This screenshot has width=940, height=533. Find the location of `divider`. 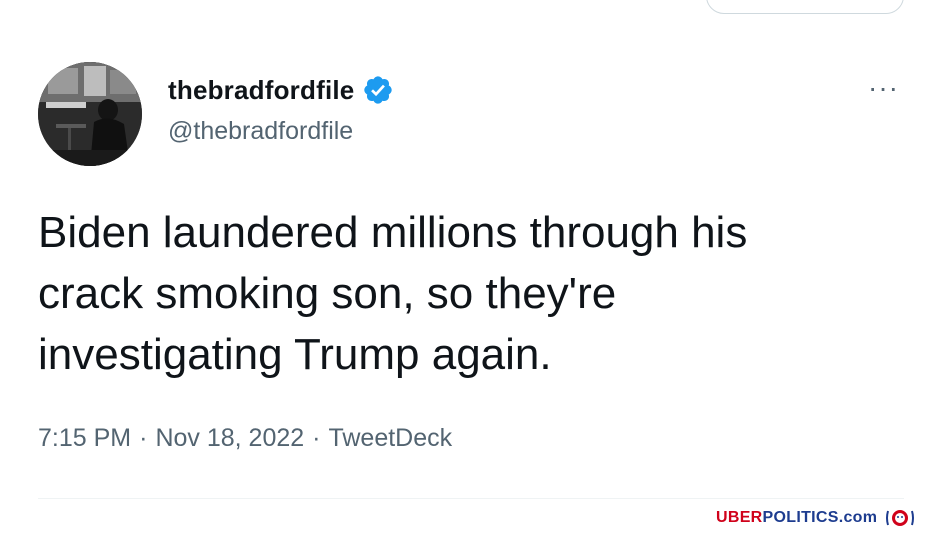

divider is located at coordinates (471, 498).